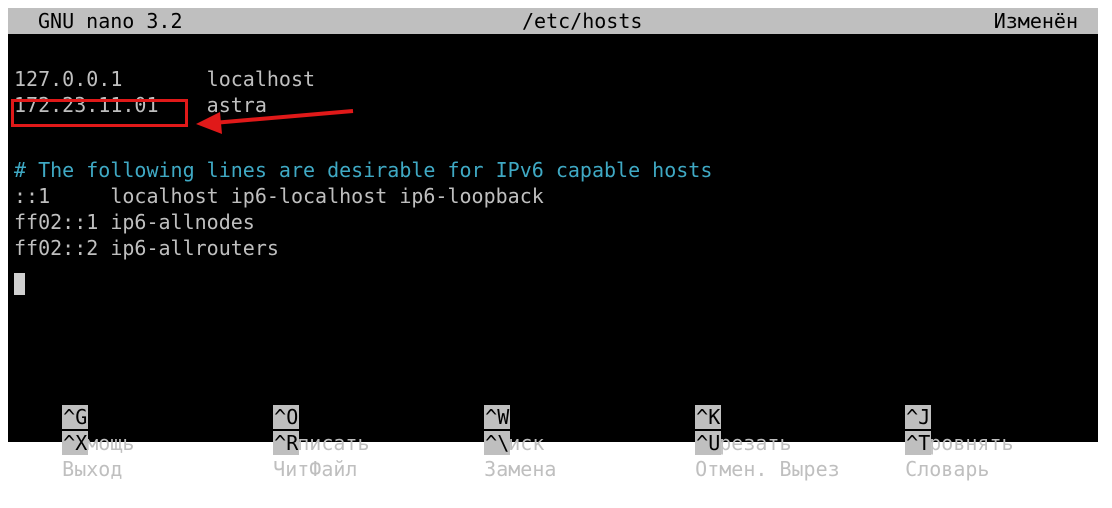 Image resolution: width=1112 pixels, height=508 pixels. What do you see at coordinates (520, 469) in the screenshot?
I see `shortcut-label: Замена` at bounding box center [520, 469].